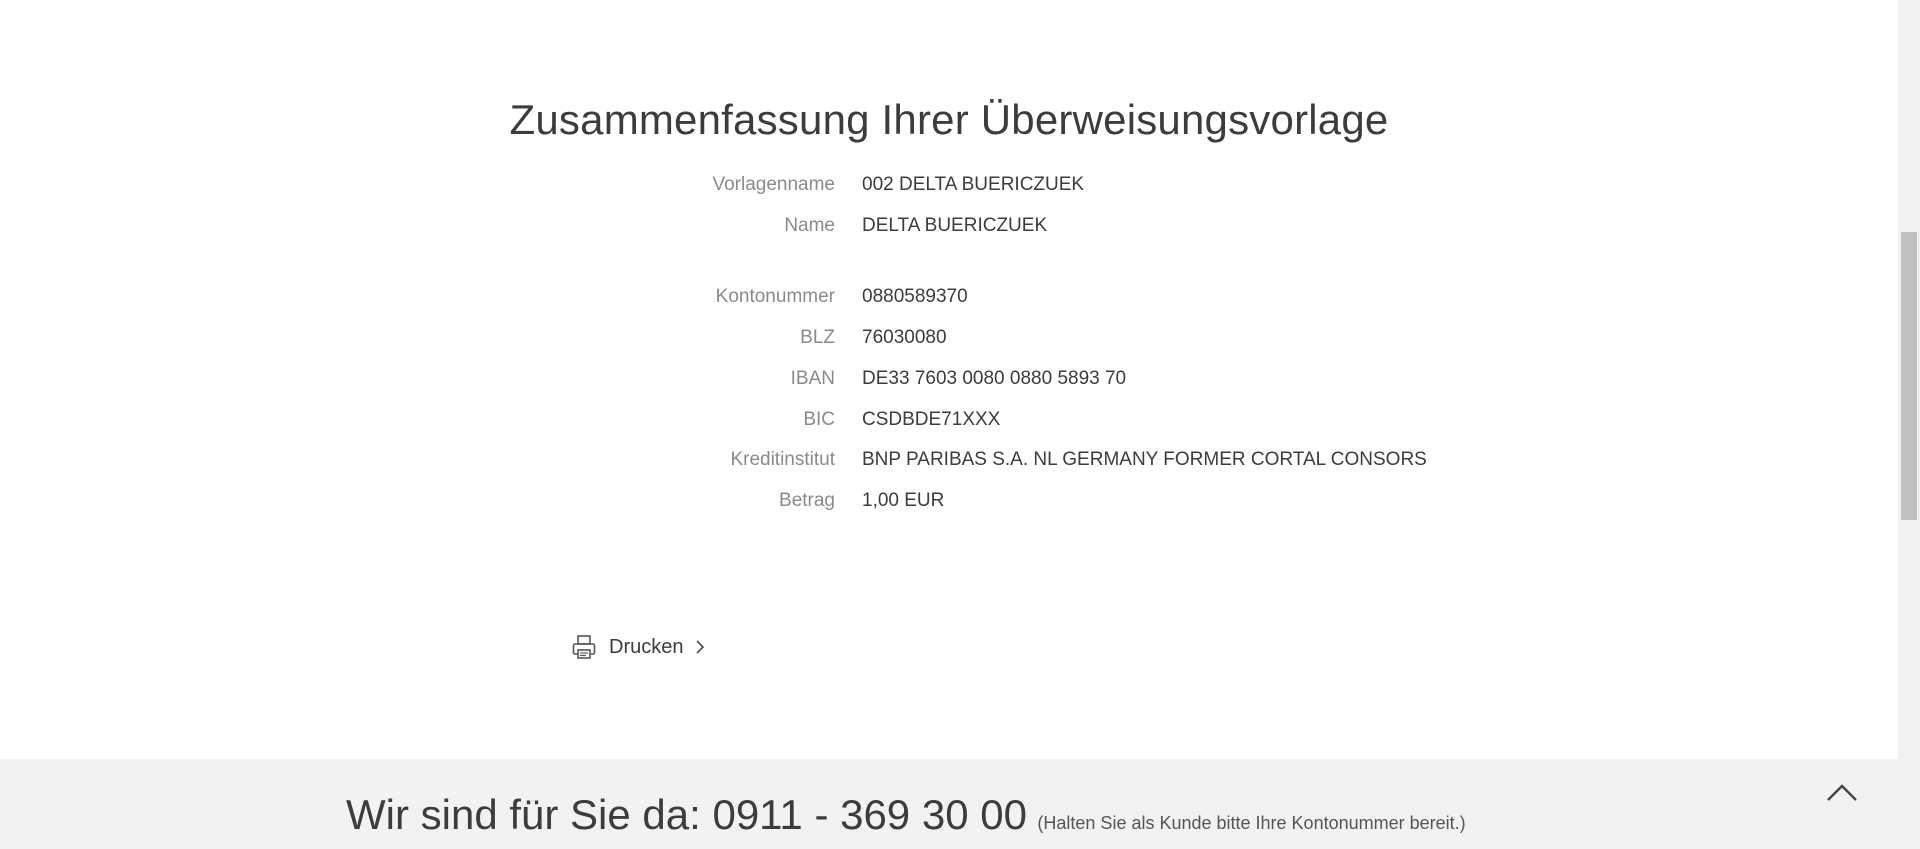 The height and width of the screenshot is (849, 1920). Describe the element at coordinates (817, 337) in the screenshot. I see `row-label: BLZ` at that location.